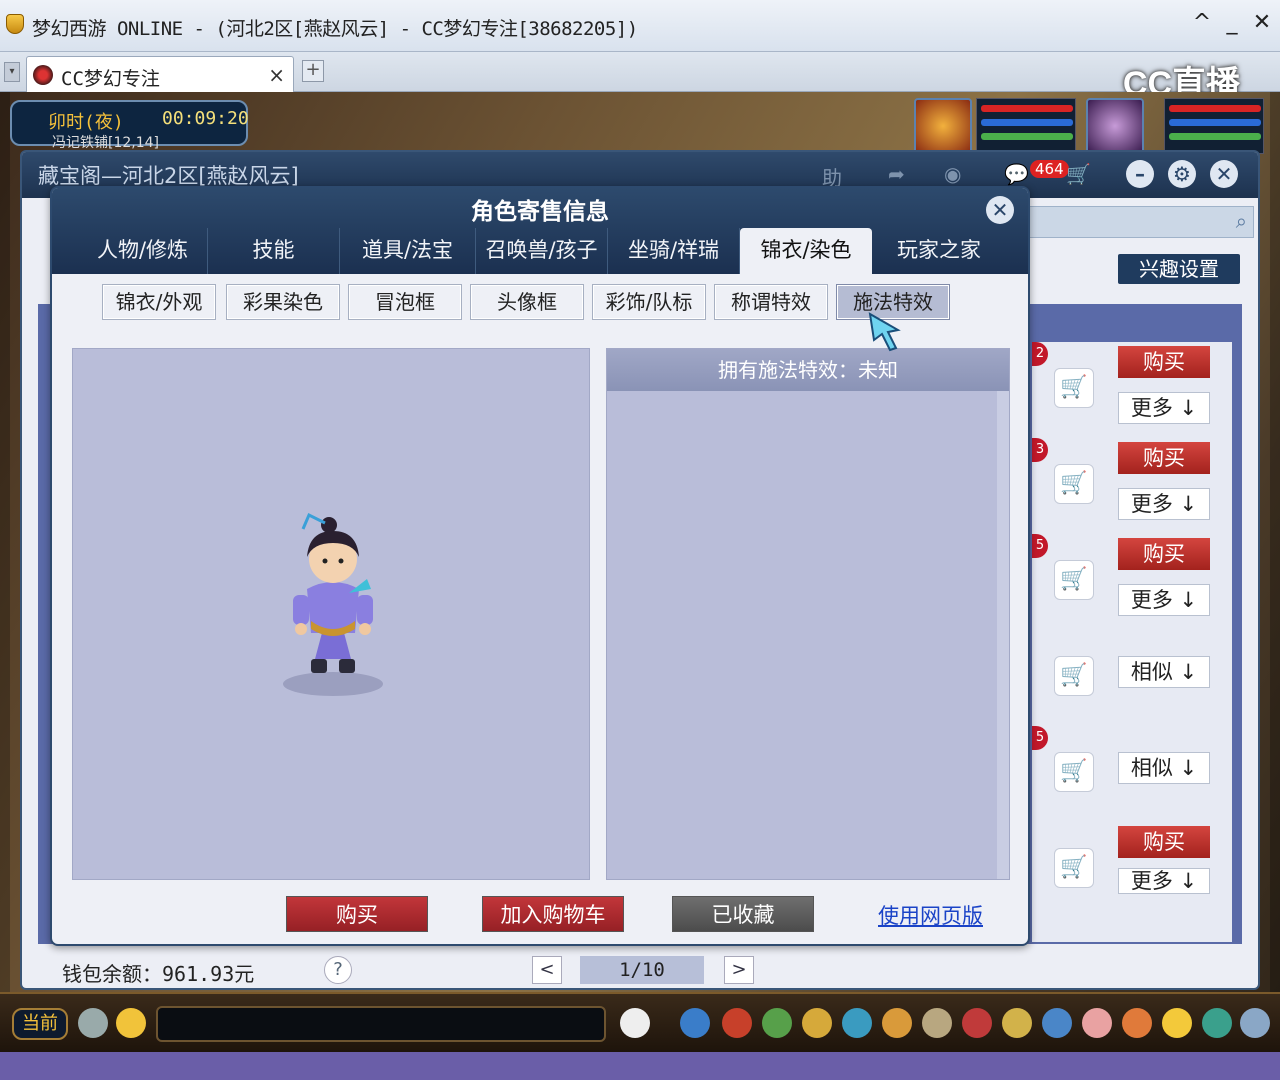 This screenshot has height=1080, width=1280. I want to click on next-page-button: >, so click(739, 970).